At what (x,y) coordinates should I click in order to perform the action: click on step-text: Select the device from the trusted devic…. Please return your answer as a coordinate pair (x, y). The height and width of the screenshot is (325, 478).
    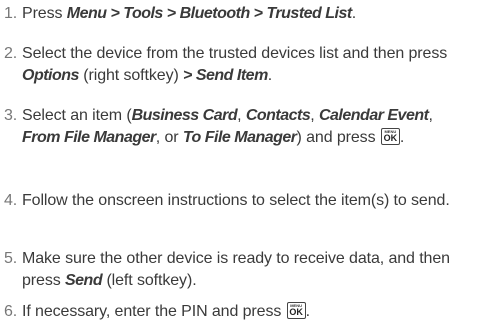
    Looking at the image, I should click on (247, 65).